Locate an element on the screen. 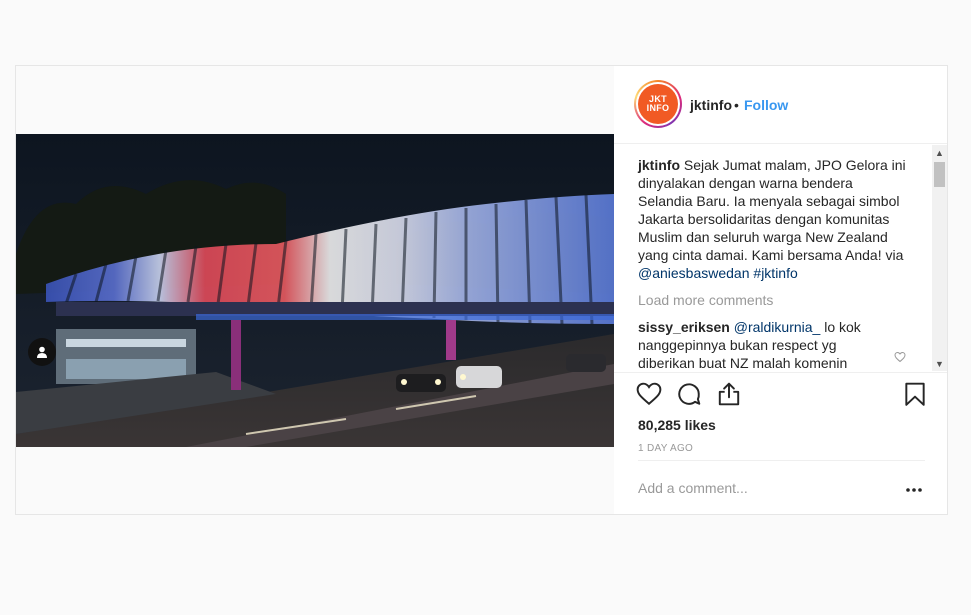  comment-username: sissy_eriksen is located at coordinates (684, 327).